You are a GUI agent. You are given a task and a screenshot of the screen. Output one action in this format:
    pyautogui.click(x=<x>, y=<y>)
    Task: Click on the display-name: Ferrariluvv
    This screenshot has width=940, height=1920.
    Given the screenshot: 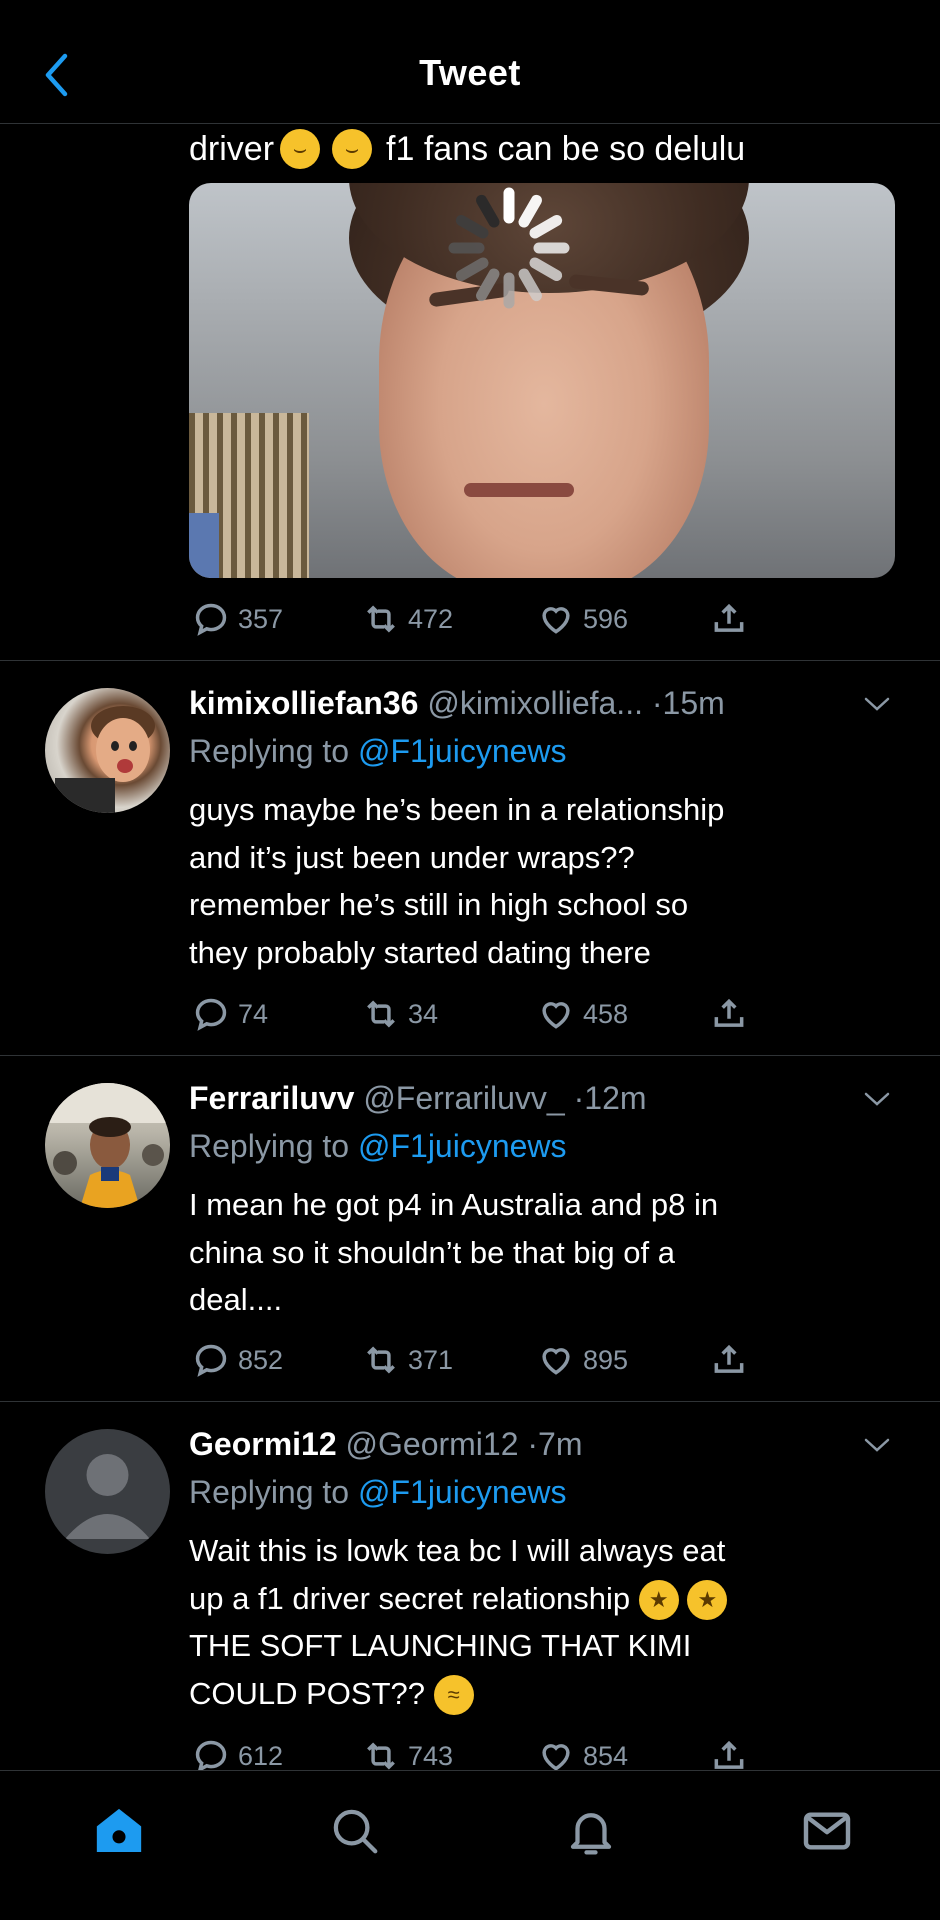 What is the action you would take?
    pyautogui.click(x=271, y=1098)
    